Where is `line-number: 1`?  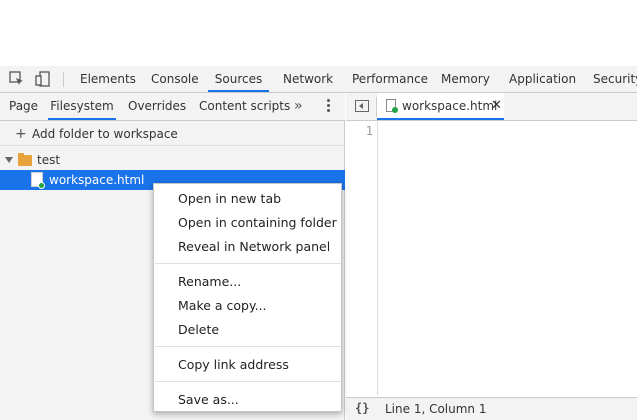
line-number: 1 is located at coordinates (369, 131).